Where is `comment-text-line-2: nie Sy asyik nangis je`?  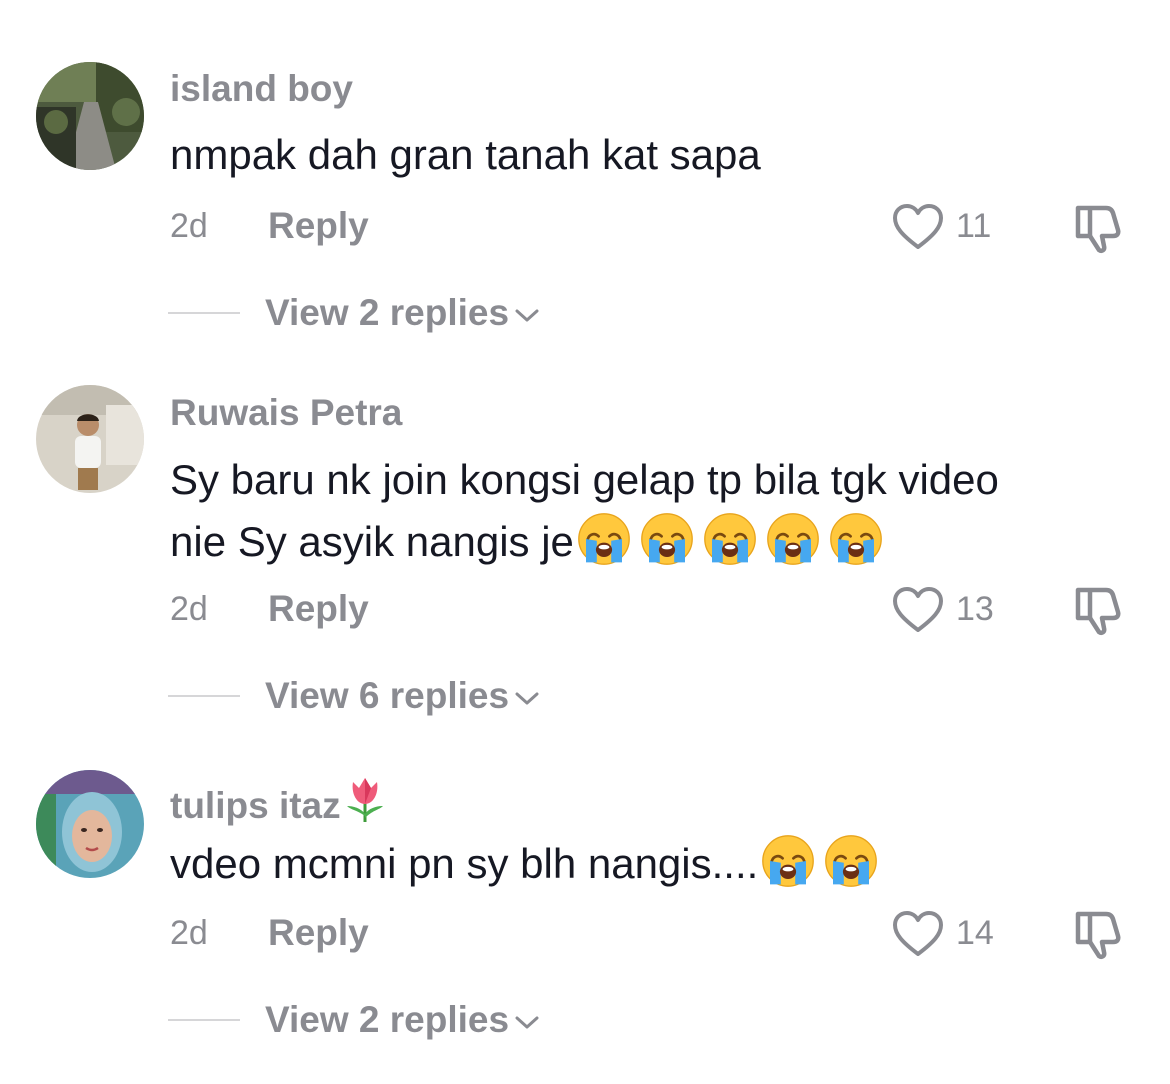 comment-text-line-2: nie Sy asyik nangis je is located at coordinates (650, 542).